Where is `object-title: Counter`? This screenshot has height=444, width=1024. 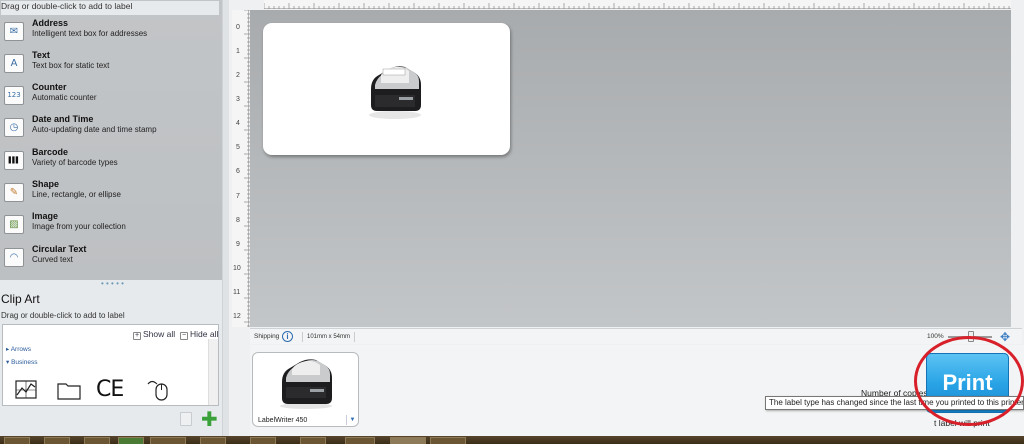 object-title: Counter is located at coordinates (49, 87).